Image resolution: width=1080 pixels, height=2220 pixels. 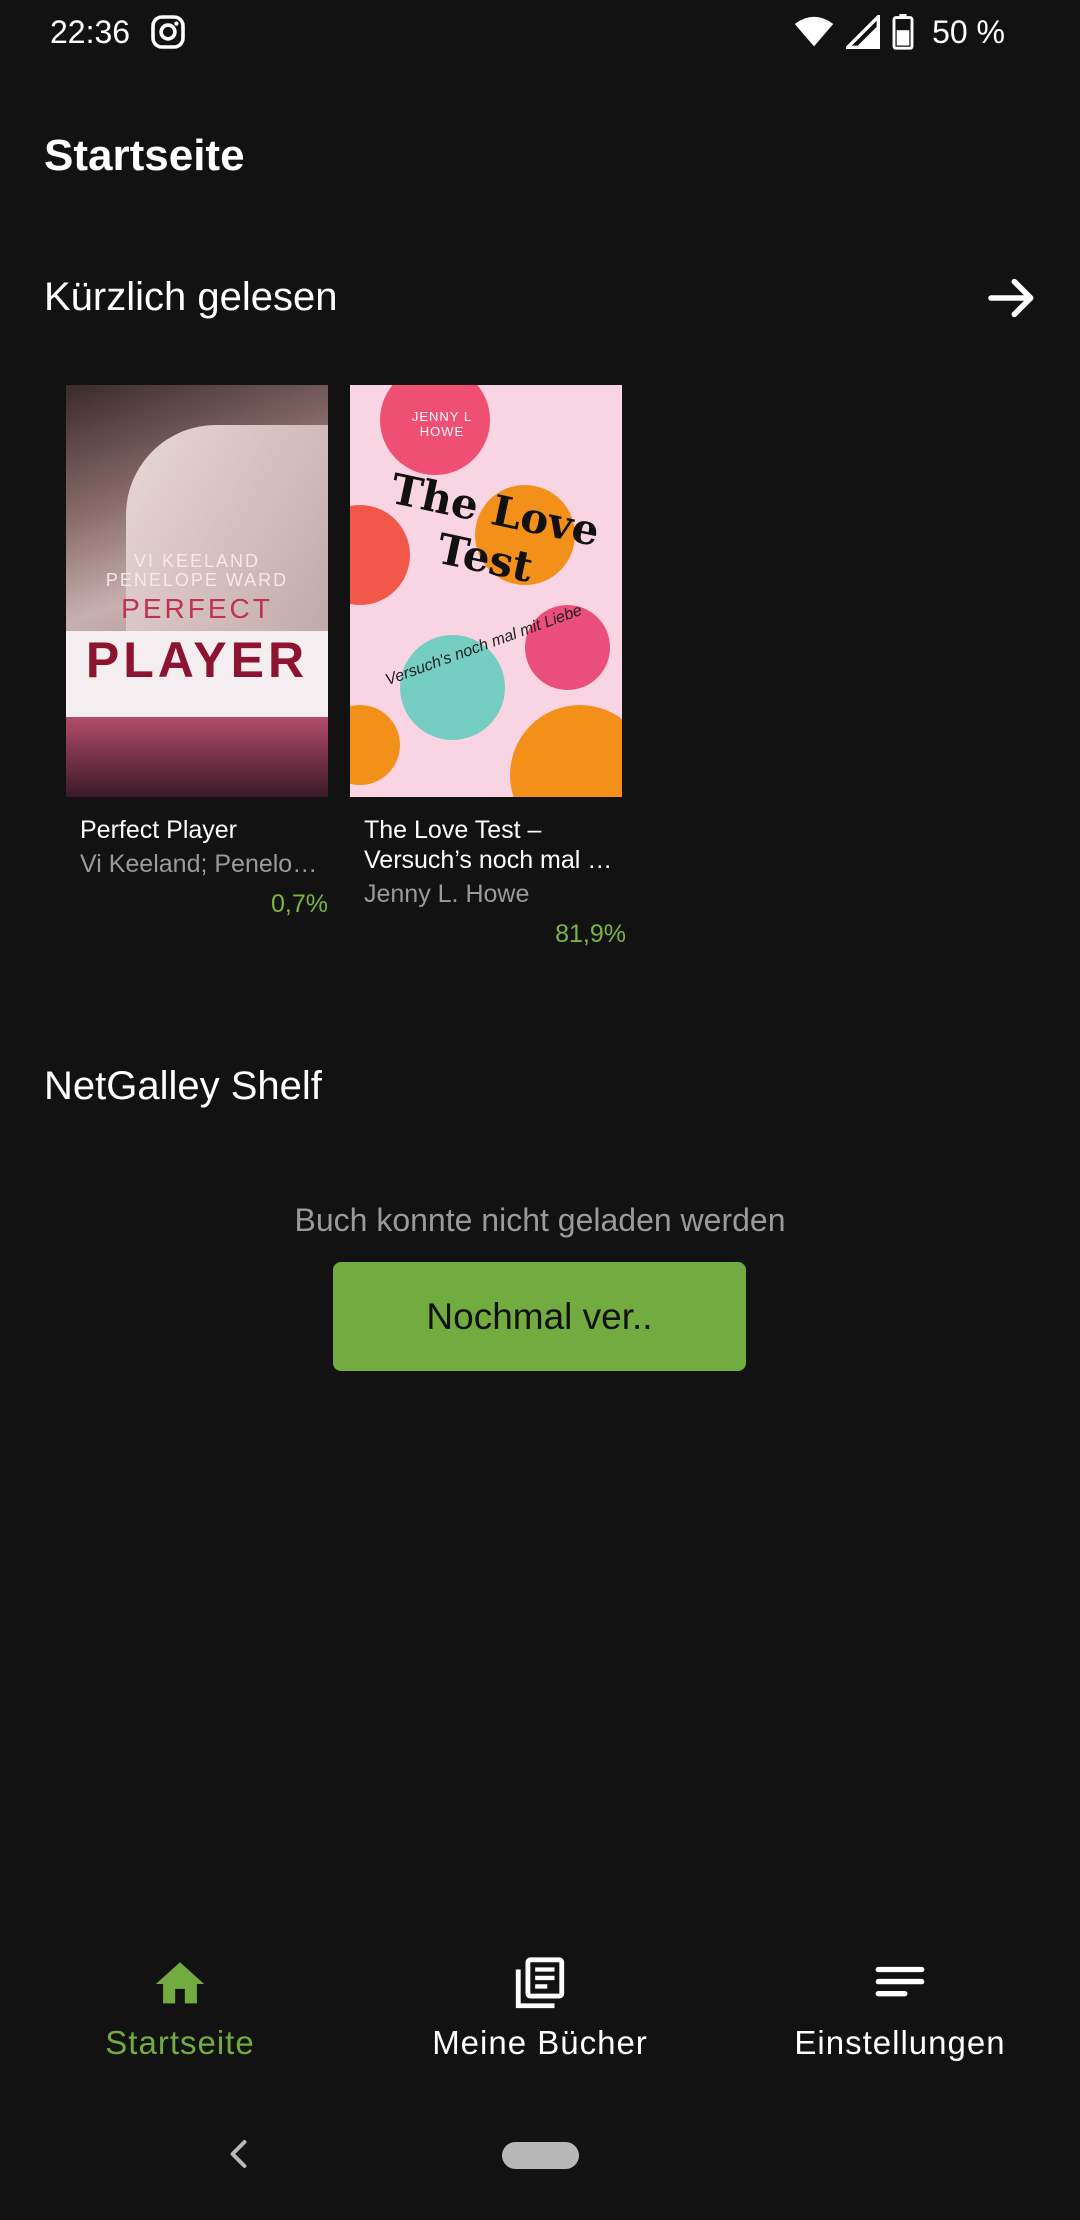 What do you see at coordinates (539, 1316) in the screenshot?
I see `retry-button: Nochmal ver..` at bounding box center [539, 1316].